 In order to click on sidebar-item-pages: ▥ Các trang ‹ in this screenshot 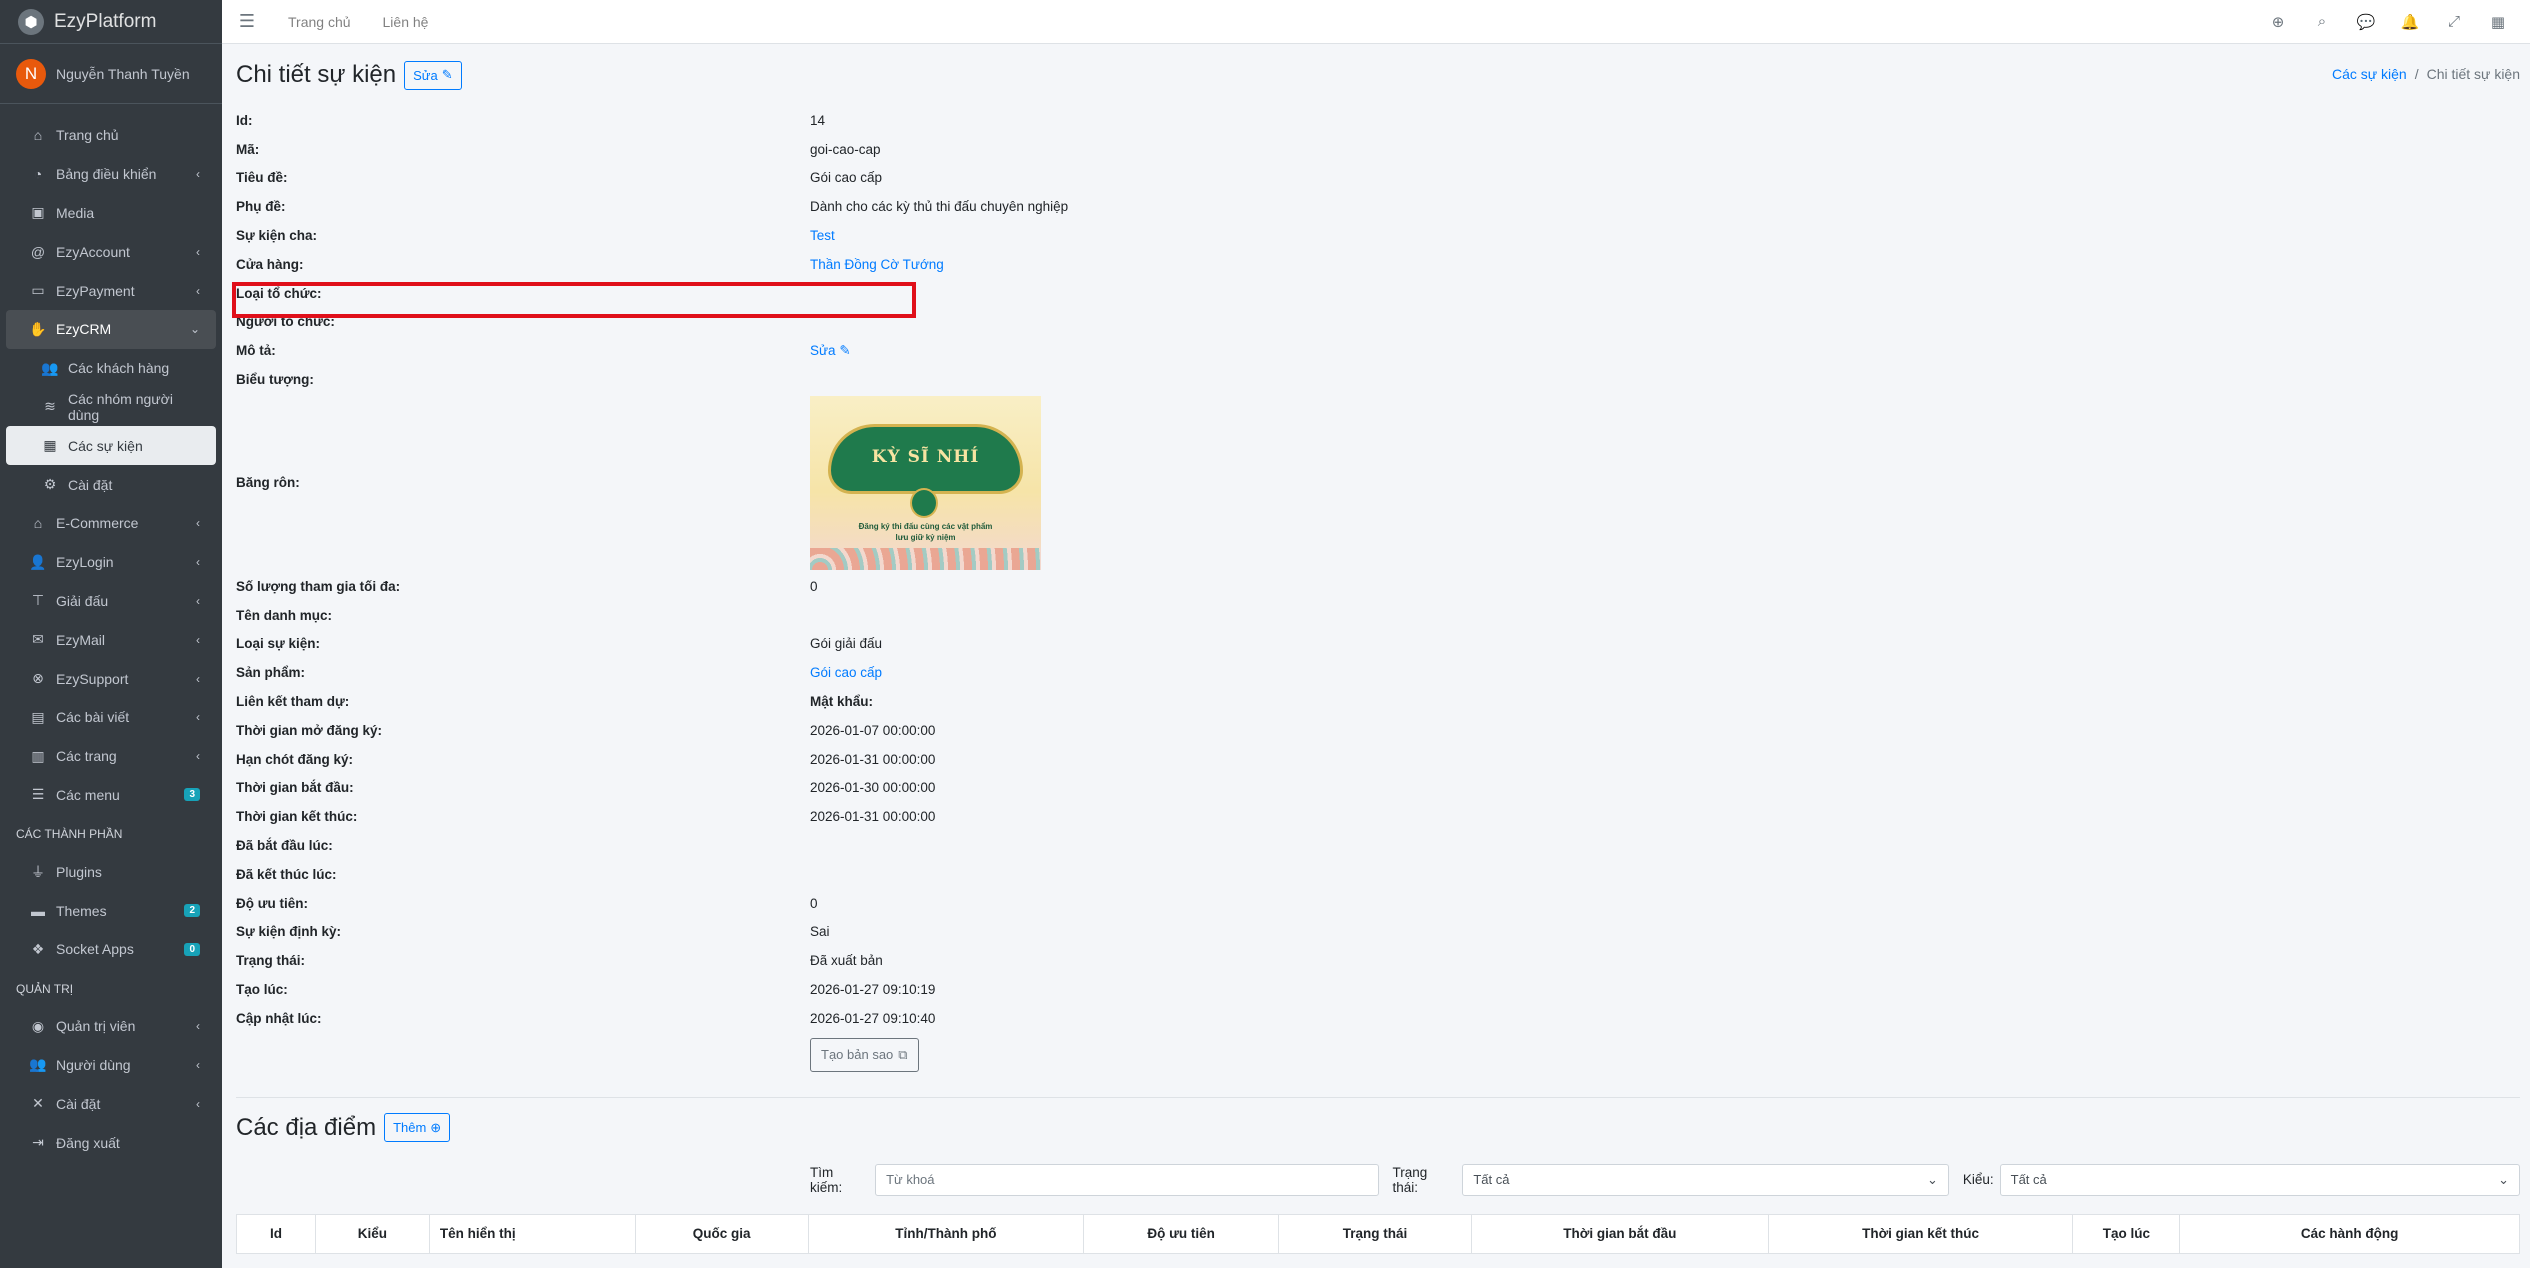, I will do `click(111, 756)`.